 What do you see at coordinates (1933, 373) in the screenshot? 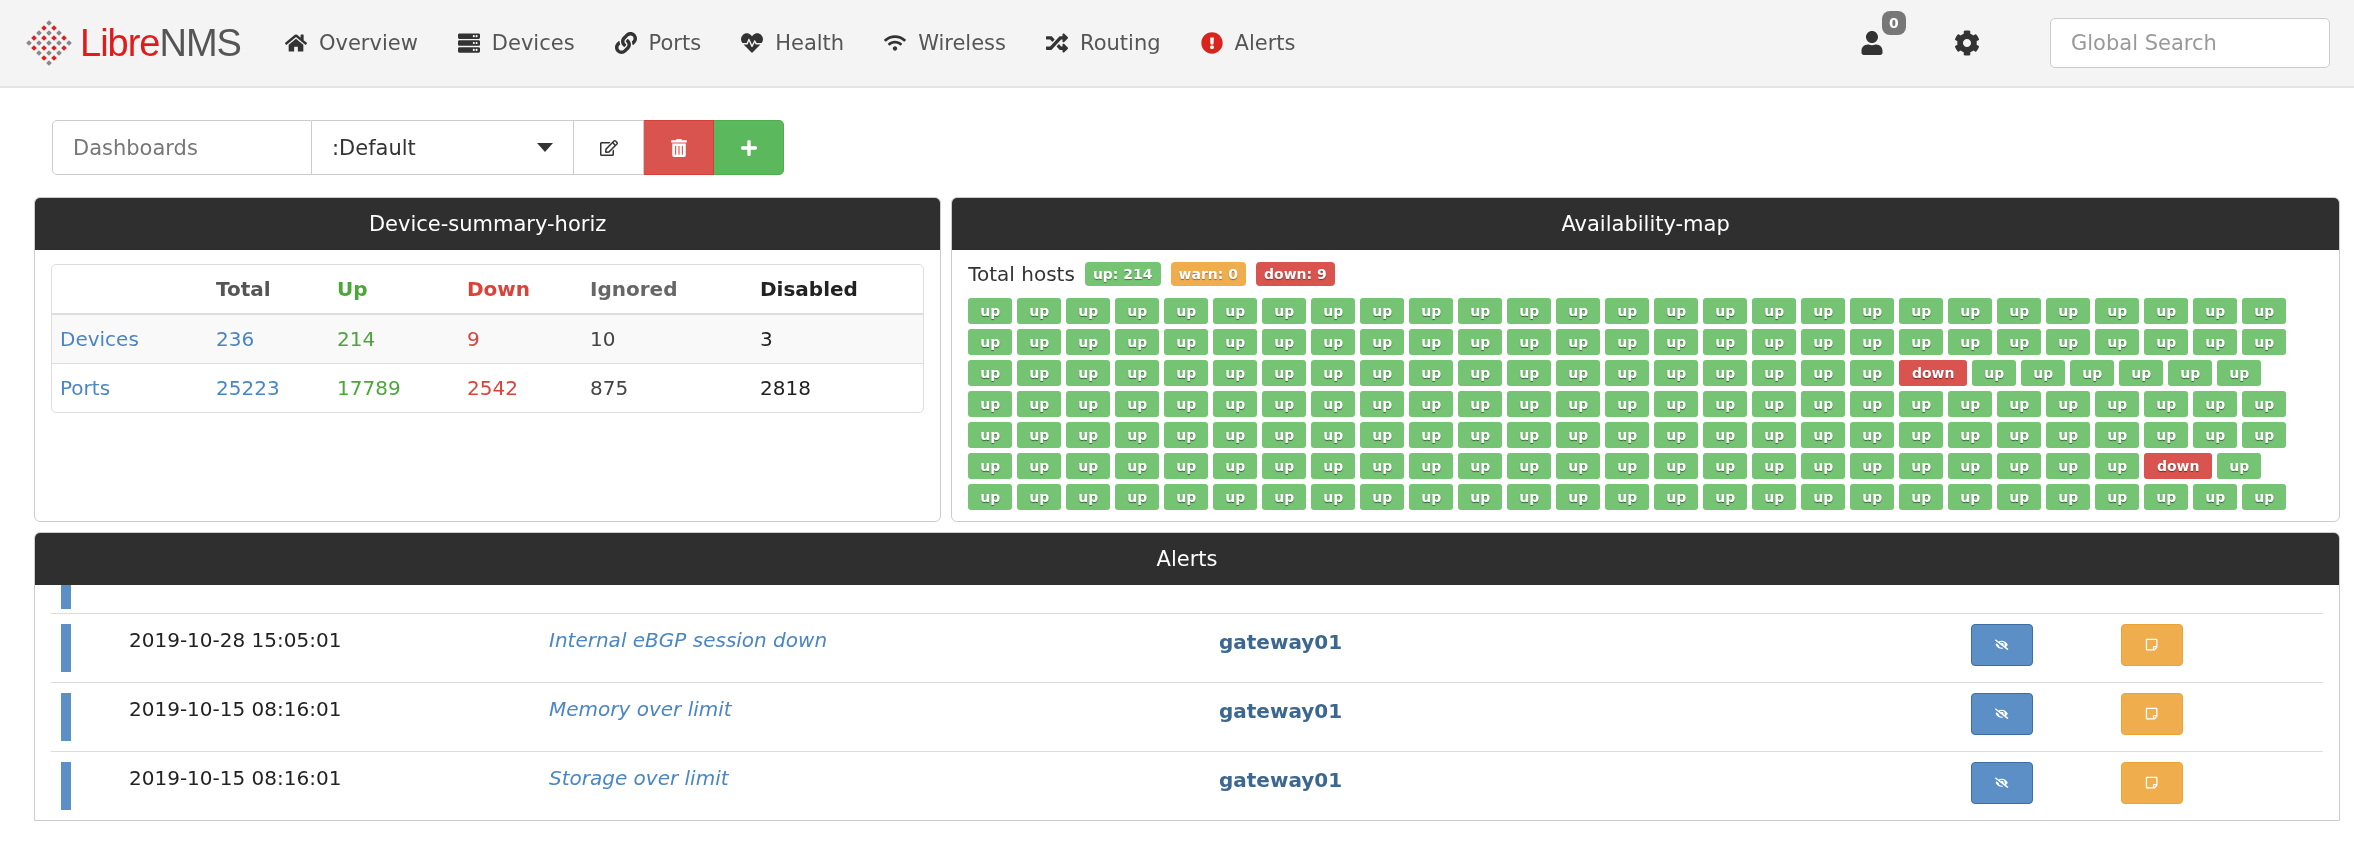
I see `host-status-tile: down` at bounding box center [1933, 373].